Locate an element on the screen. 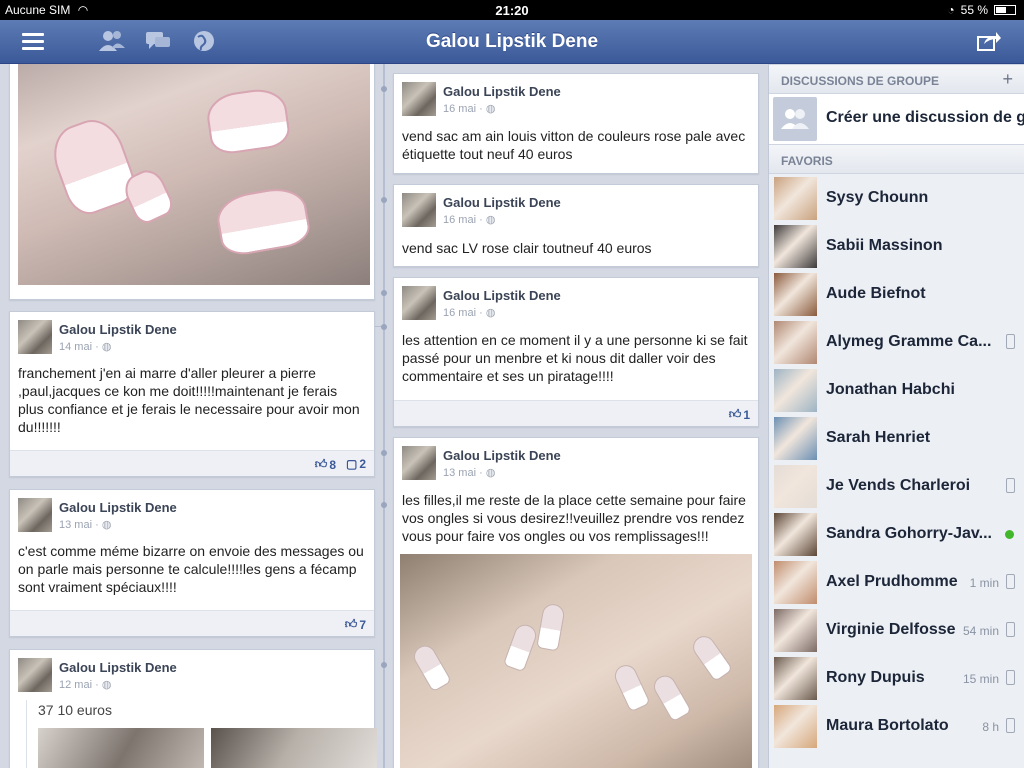  friend-row: Axel Prudhomme 1 min is located at coordinates (896, 583).